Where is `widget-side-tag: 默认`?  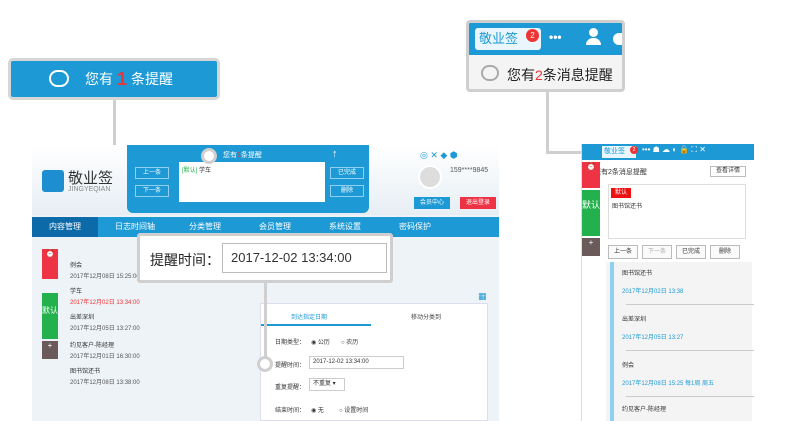
widget-side-tag: 默认 is located at coordinates (591, 213).